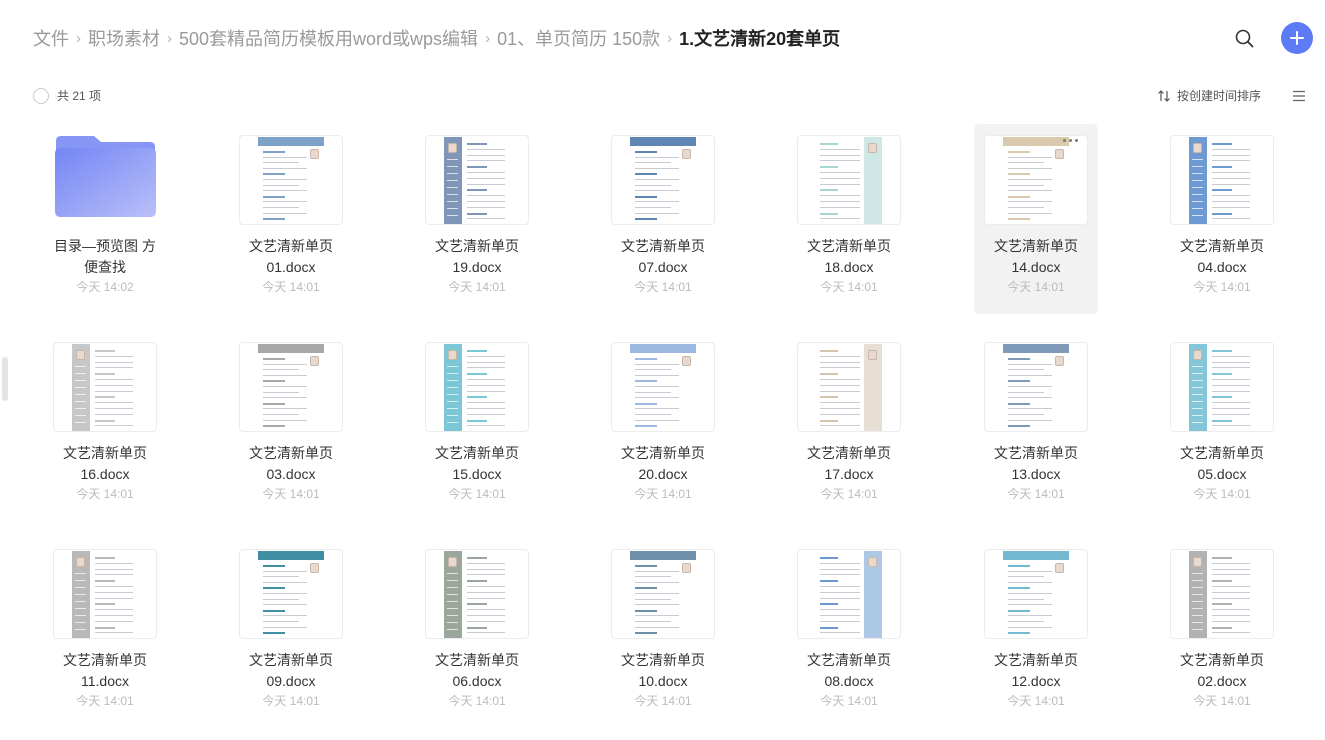 The width and height of the screenshot is (1325, 740). Describe the element at coordinates (1036, 267) in the screenshot. I see `file-name-line: 14.docx` at that location.